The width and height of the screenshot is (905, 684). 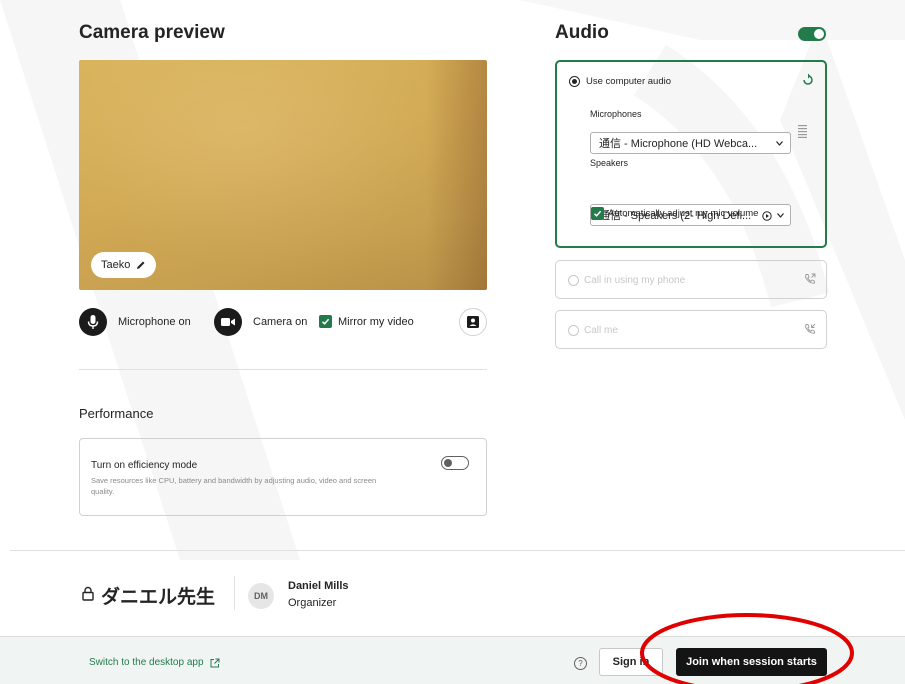 I want to click on organizer-separator, so click(x=234, y=593).